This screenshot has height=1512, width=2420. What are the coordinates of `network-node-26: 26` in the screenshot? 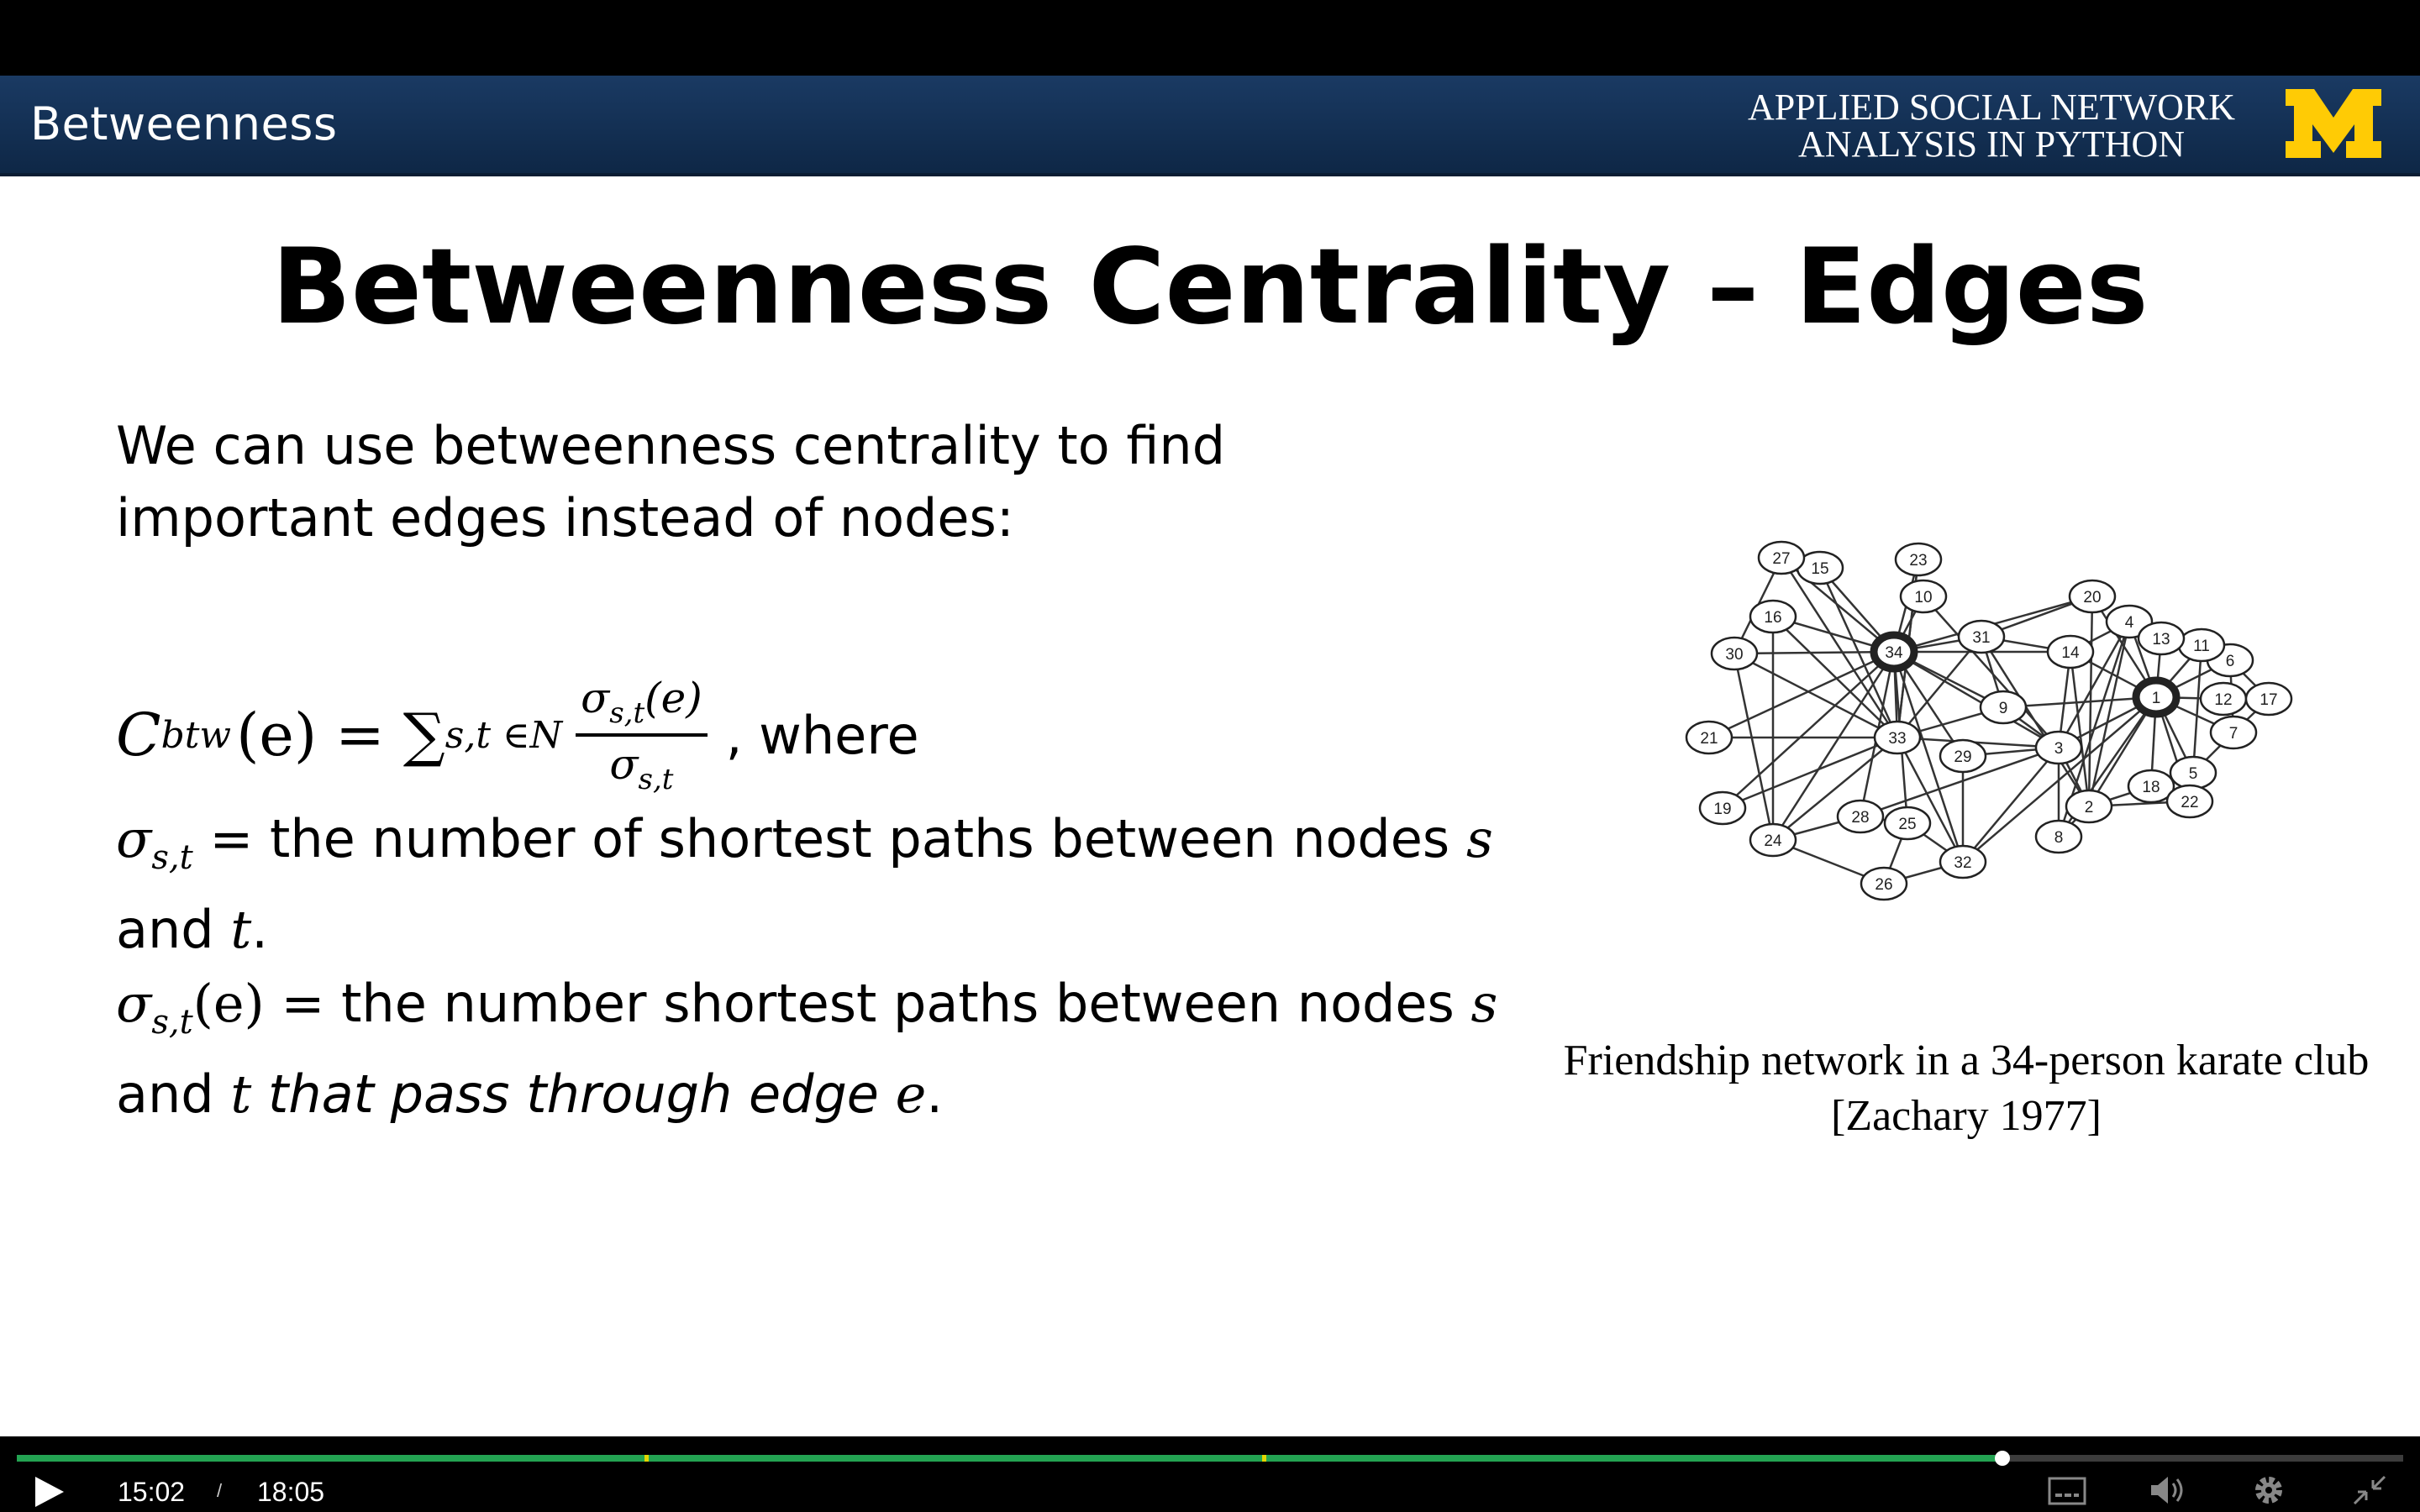 It's located at (1884, 883).